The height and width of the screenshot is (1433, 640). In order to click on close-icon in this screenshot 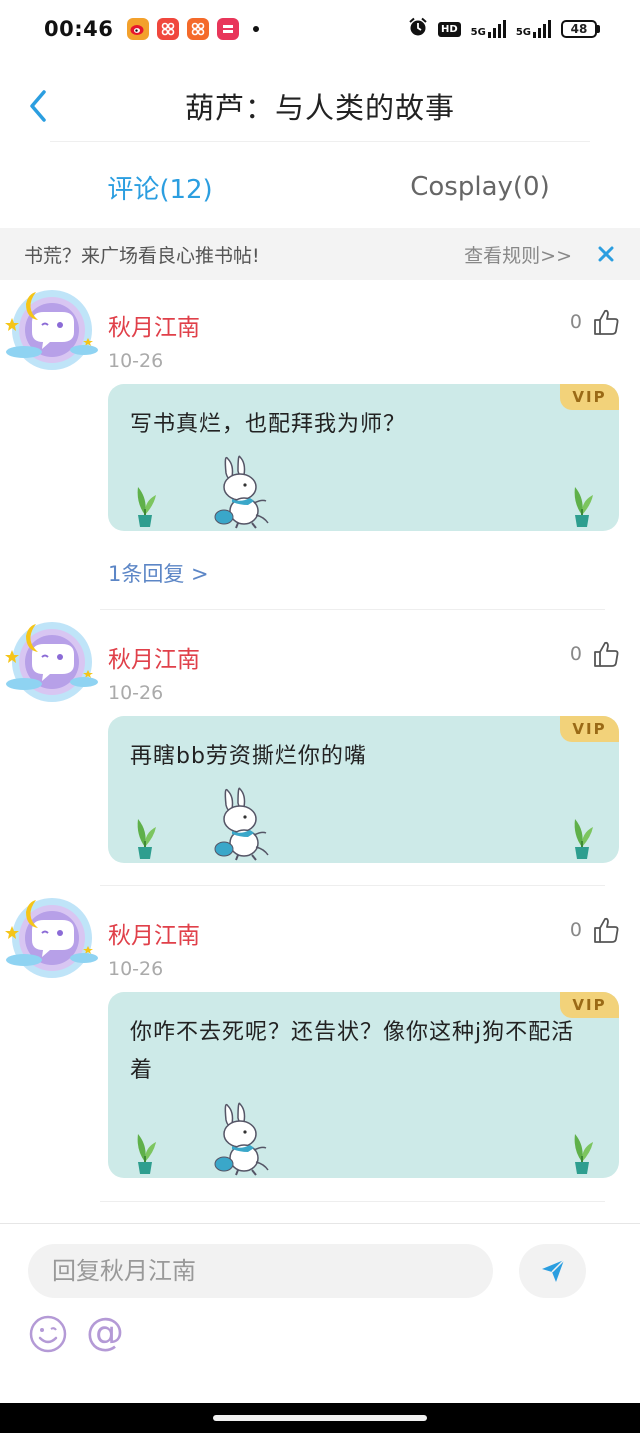, I will do `click(606, 254)`.